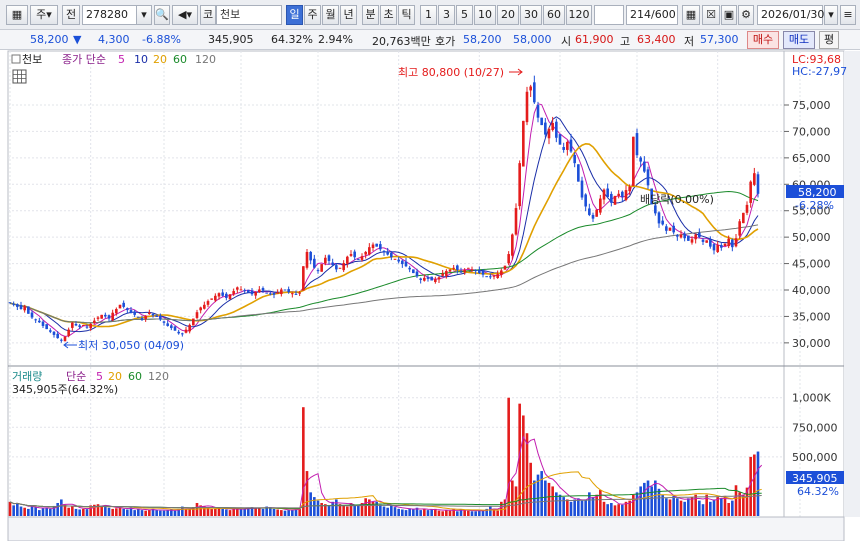 Image resolution: width=860 pixels, height=541 pixels. What do you see at coordinates (115, 376) in the screenshot?
I see `vol-ma20-label: 20` at bounding box center [115, 376].